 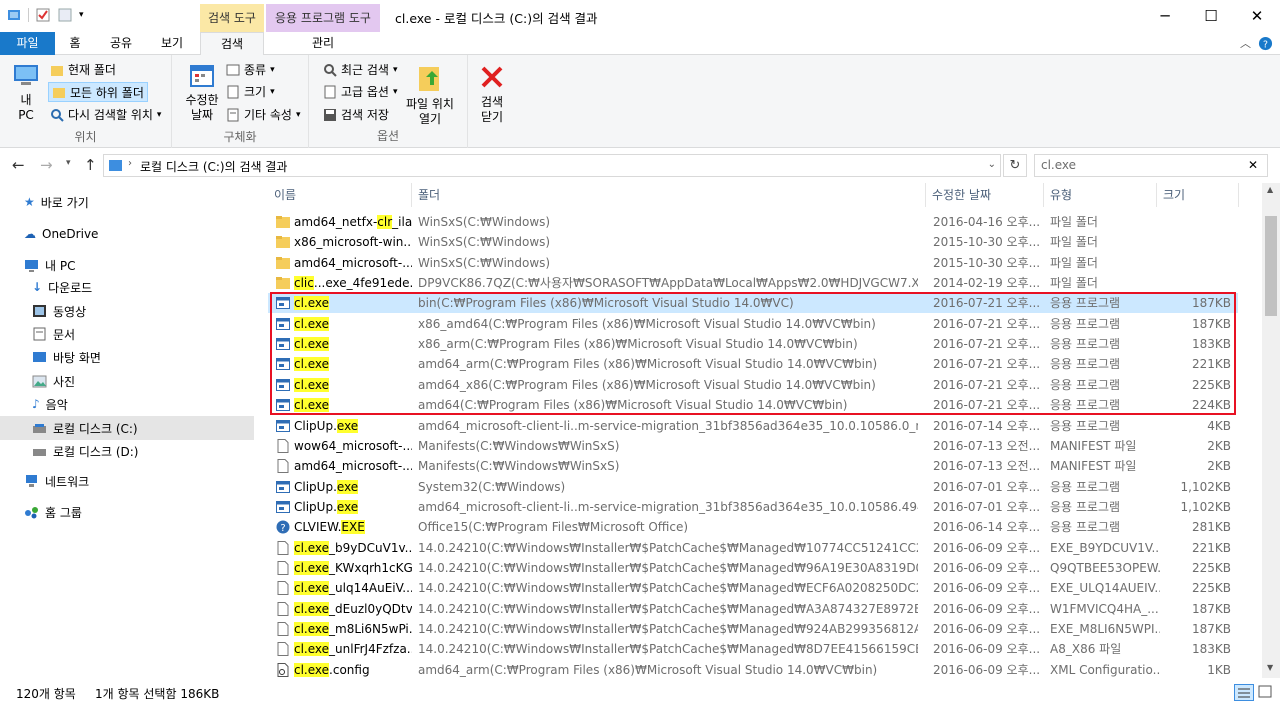 What do you see at coordinates (18, 165) in the screenshot?
I see `back-arrow-icon: ←` at bounding box center [18, 165].